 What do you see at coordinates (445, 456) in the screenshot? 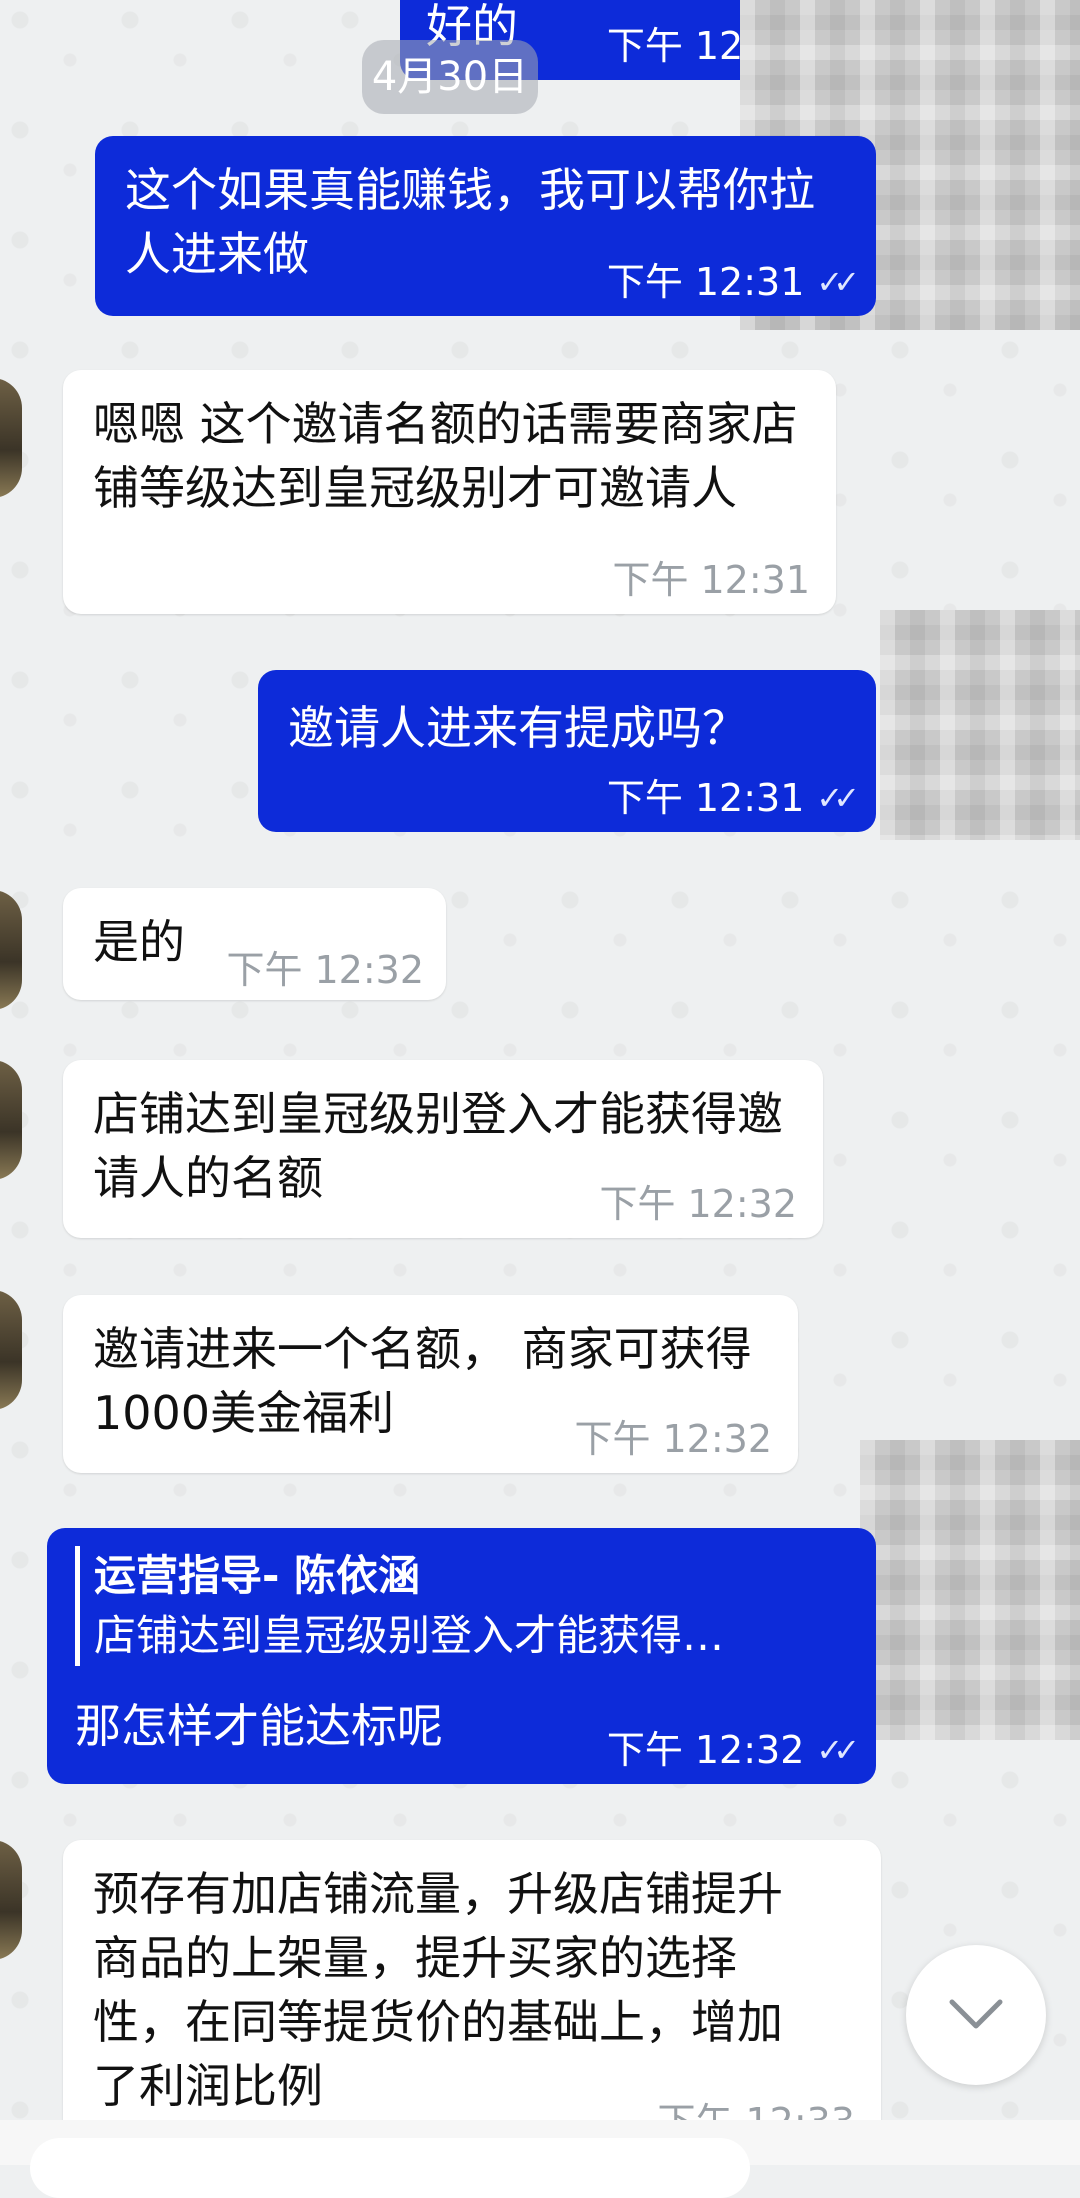
I see `message-text: 嗯嗯 这个邀请名额的话需要商家店铺等级达到皇冠级别才可邀请人` at bounding box center [445, 456].